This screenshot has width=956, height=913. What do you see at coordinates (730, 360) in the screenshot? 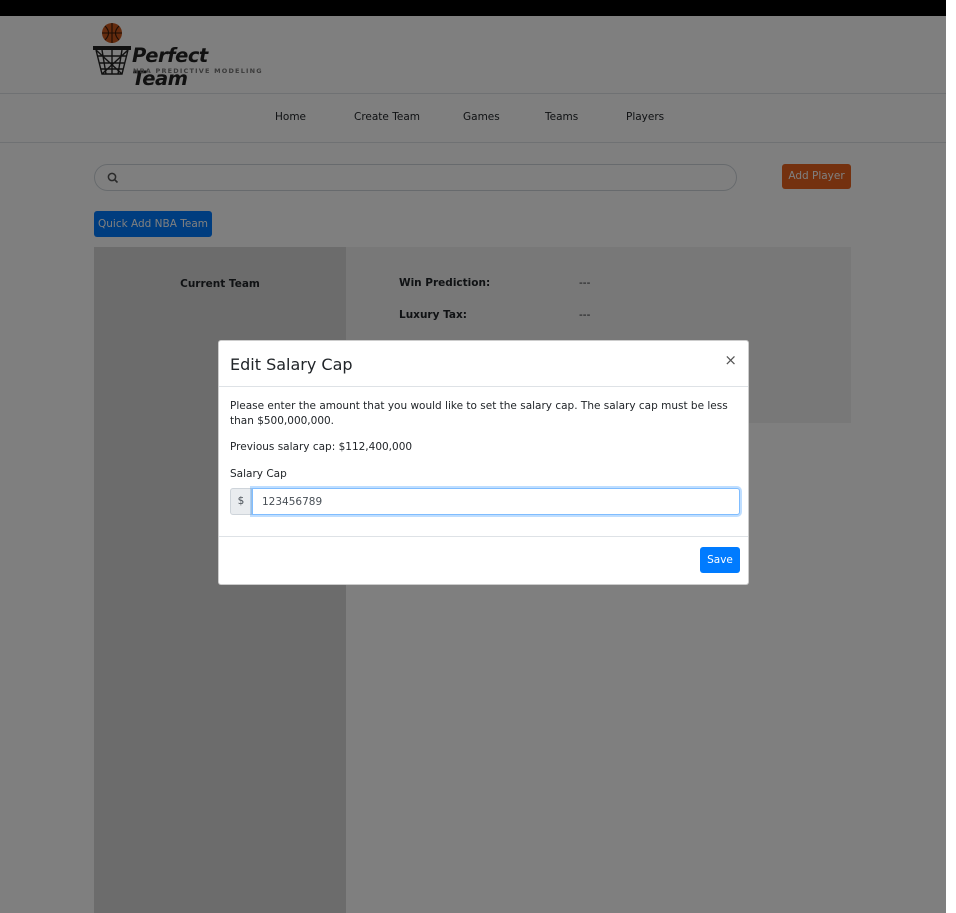
I see `close-icon: ×` at bounding box center [730, 360].